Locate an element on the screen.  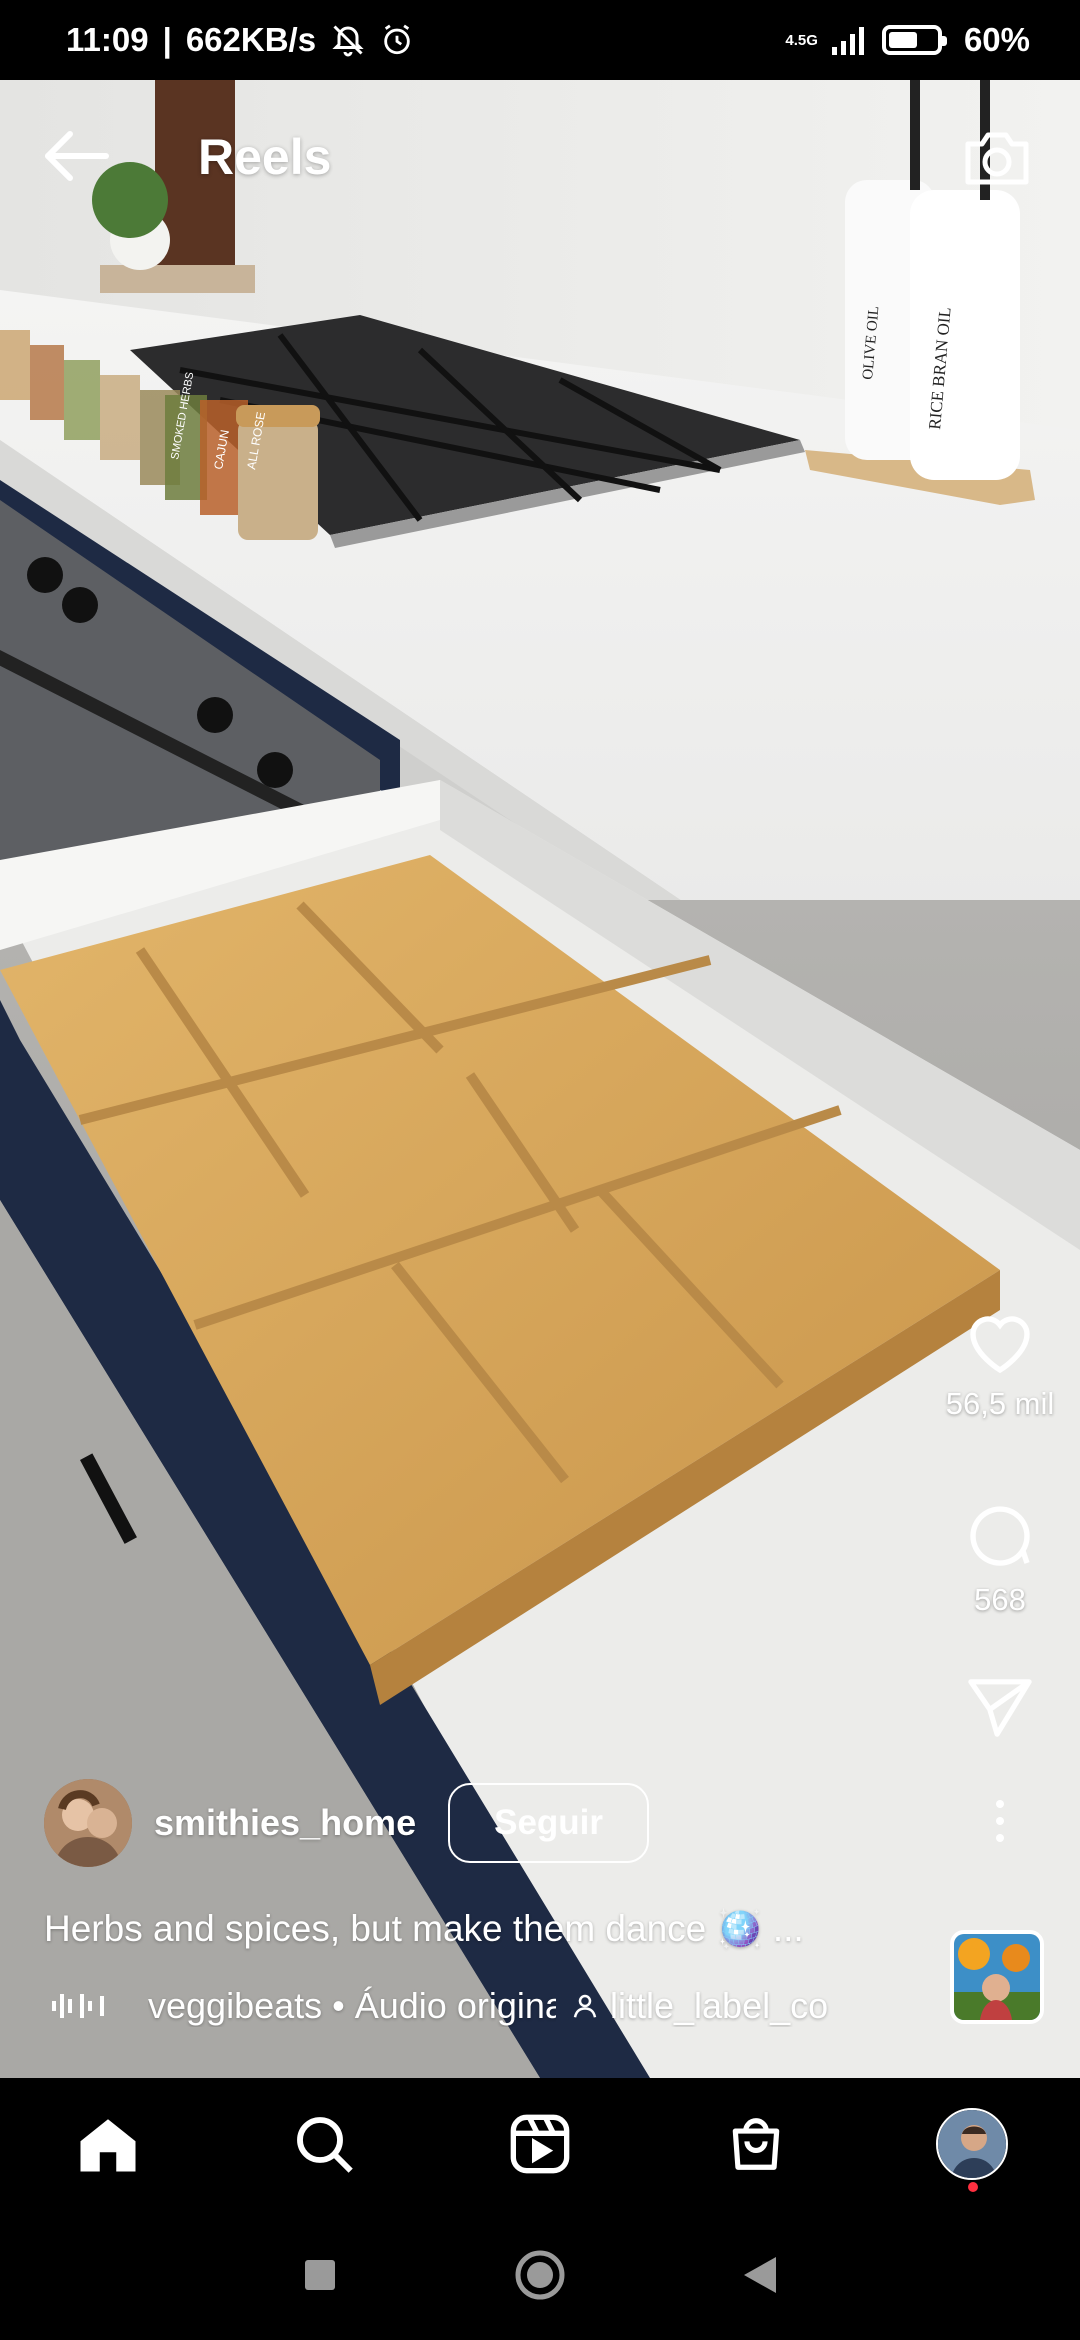
battery-icon is located at coordinates (914, 40).